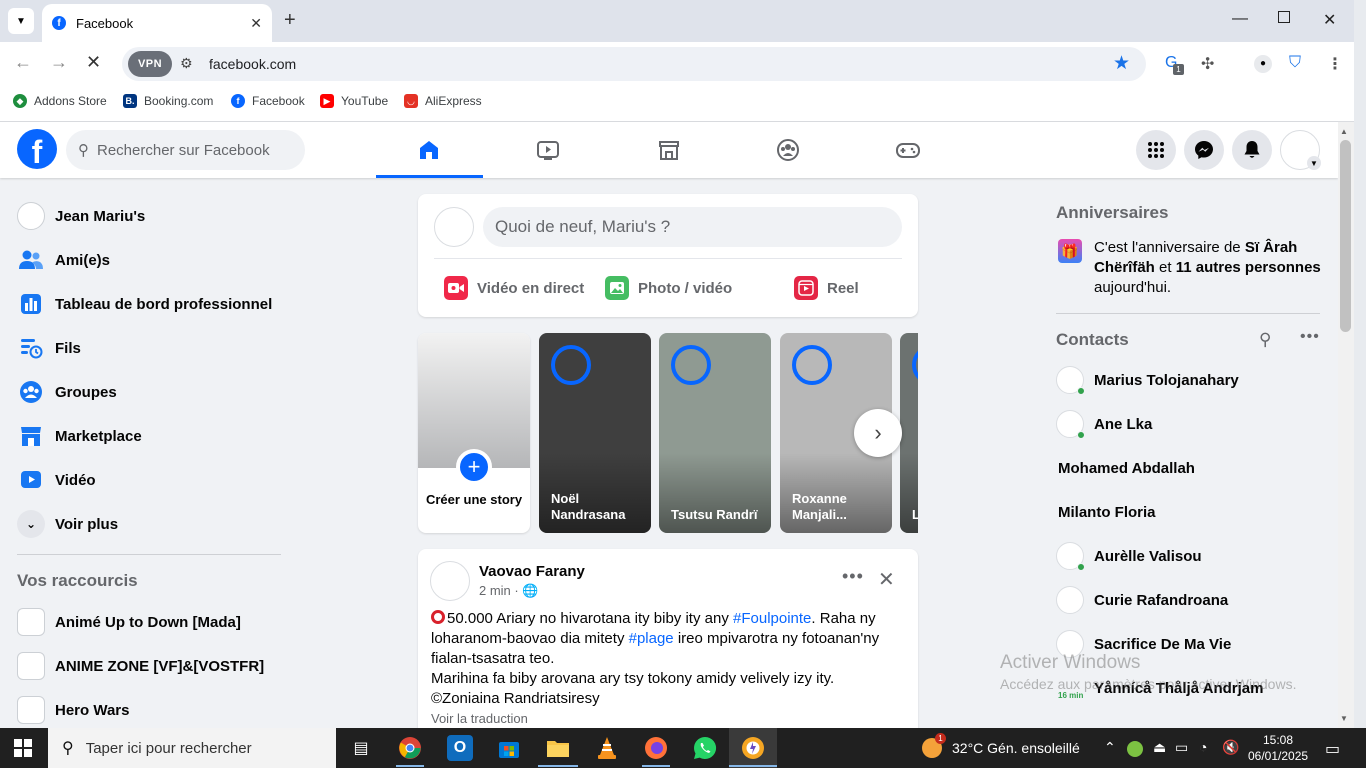 Image resolution: width=1366 pixels, height=768 pixels. Describe the element at coordinates (59, 62) in the screenshot. I see `forward-arrow-icon: →` at that location.